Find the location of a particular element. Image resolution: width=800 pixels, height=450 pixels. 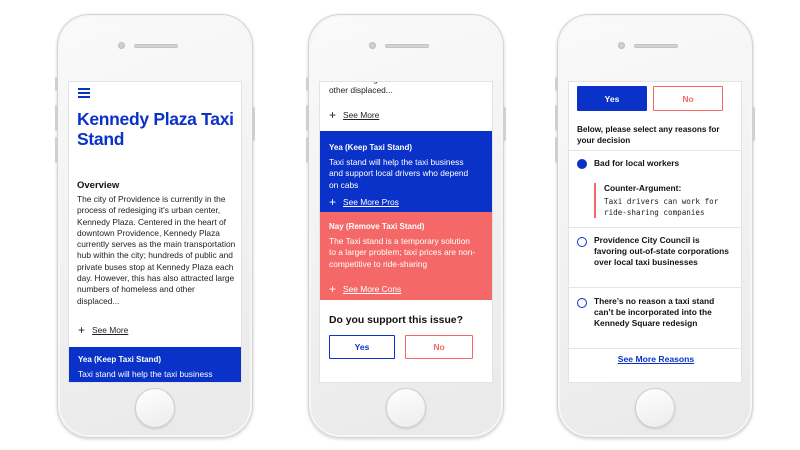

nay-title: Nay (Remove Taxi Stand) is located at coordinates (377, 226).